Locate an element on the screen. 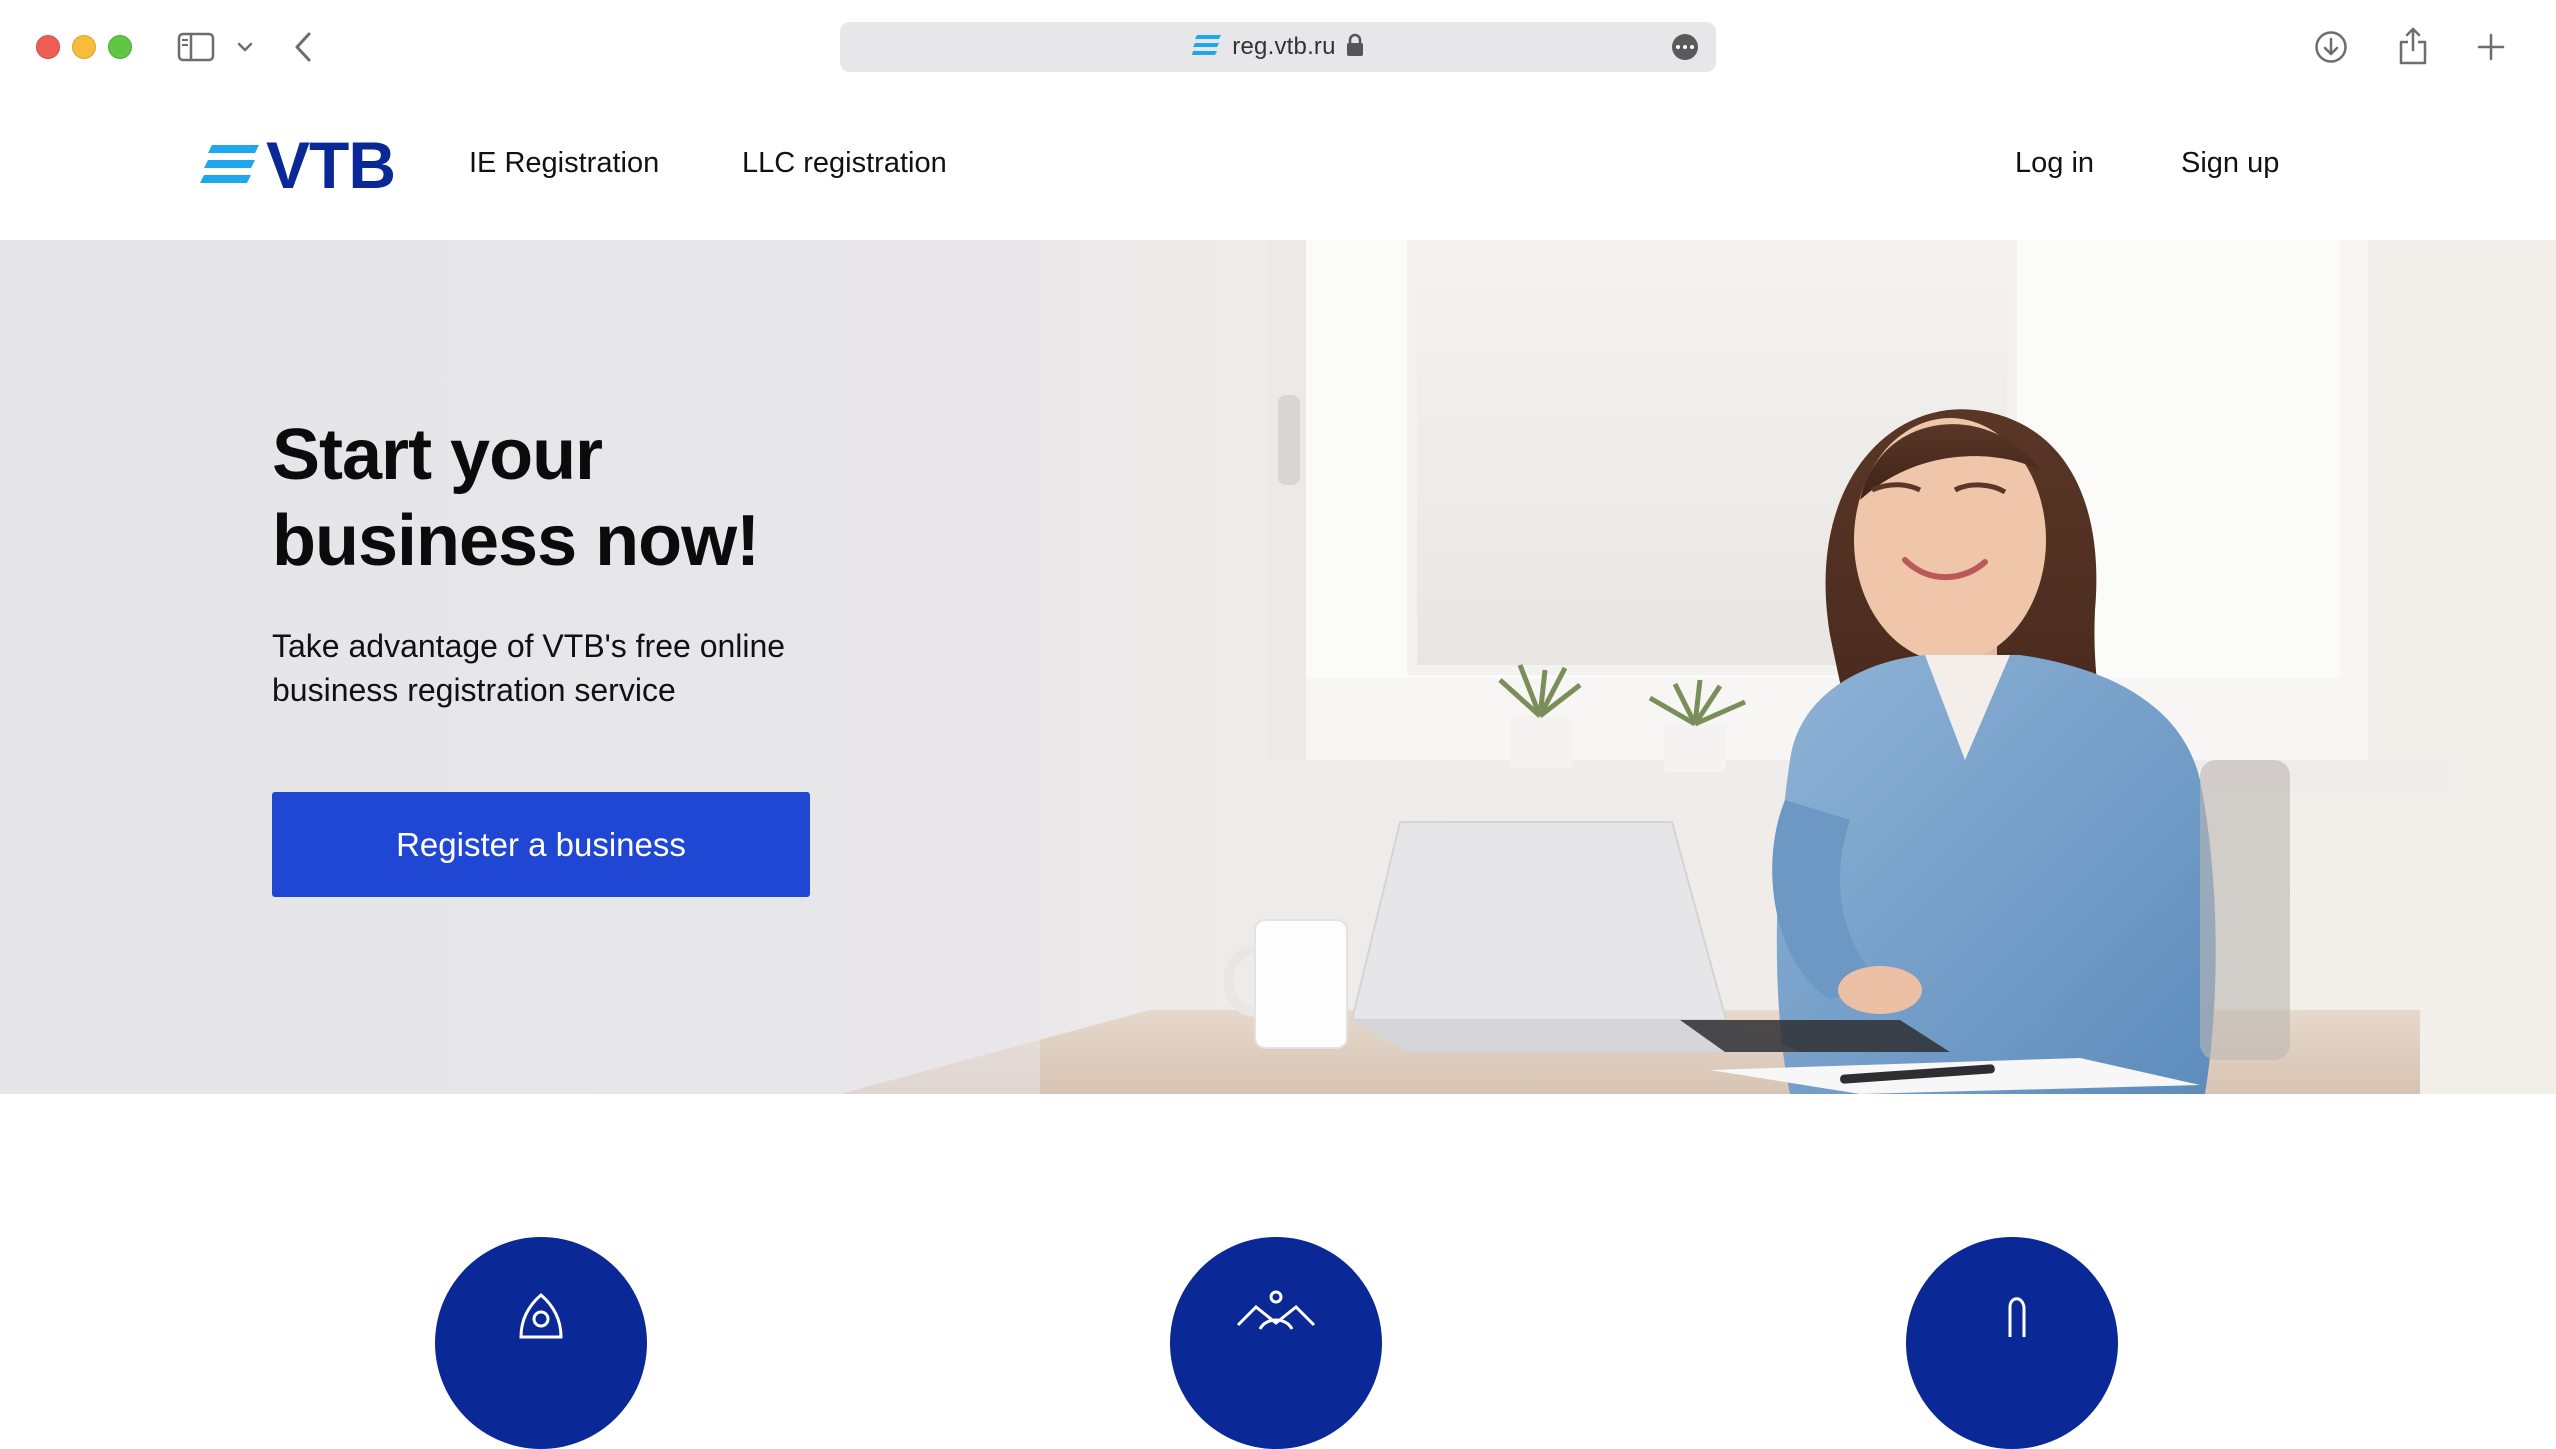 The image size is (2556, 1449). share-icon is located at coordinates (2413, 46).